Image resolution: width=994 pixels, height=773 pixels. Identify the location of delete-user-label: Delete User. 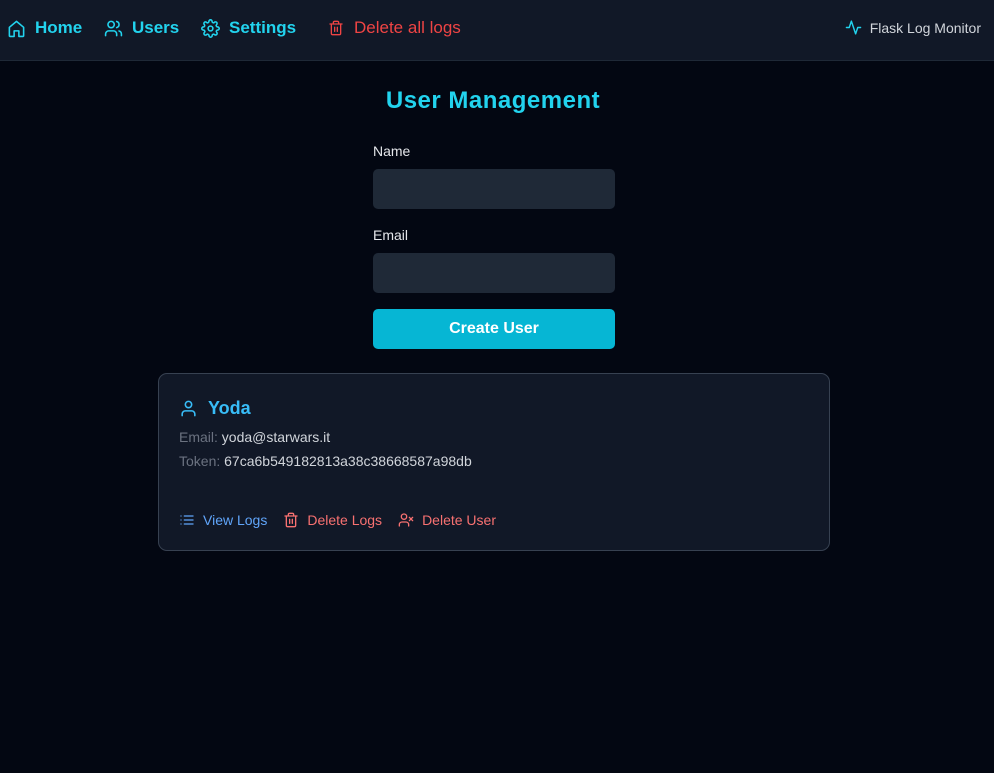
(459, 520).